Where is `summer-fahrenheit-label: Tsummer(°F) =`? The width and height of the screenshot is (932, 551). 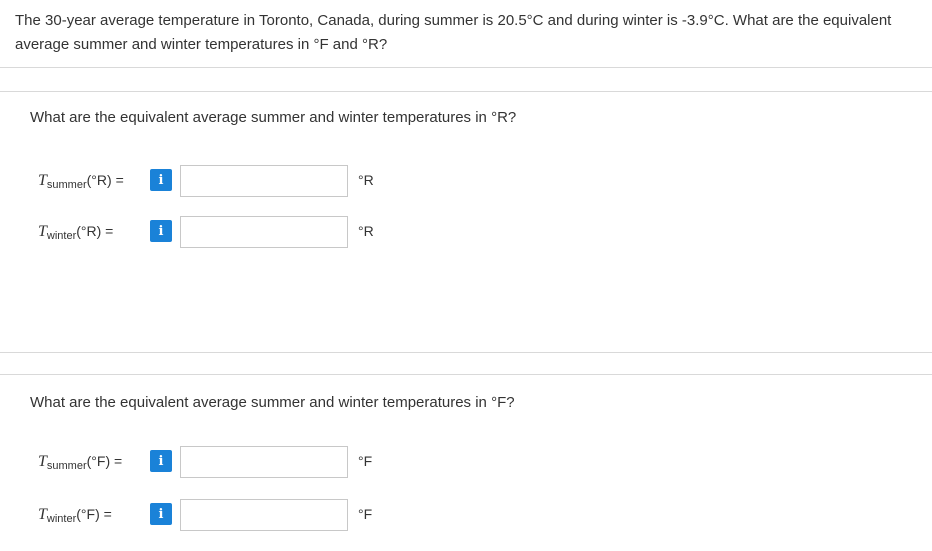 summer-fahrenheit-label: Tsummer(°F) = is located at coordinates (80, 462).